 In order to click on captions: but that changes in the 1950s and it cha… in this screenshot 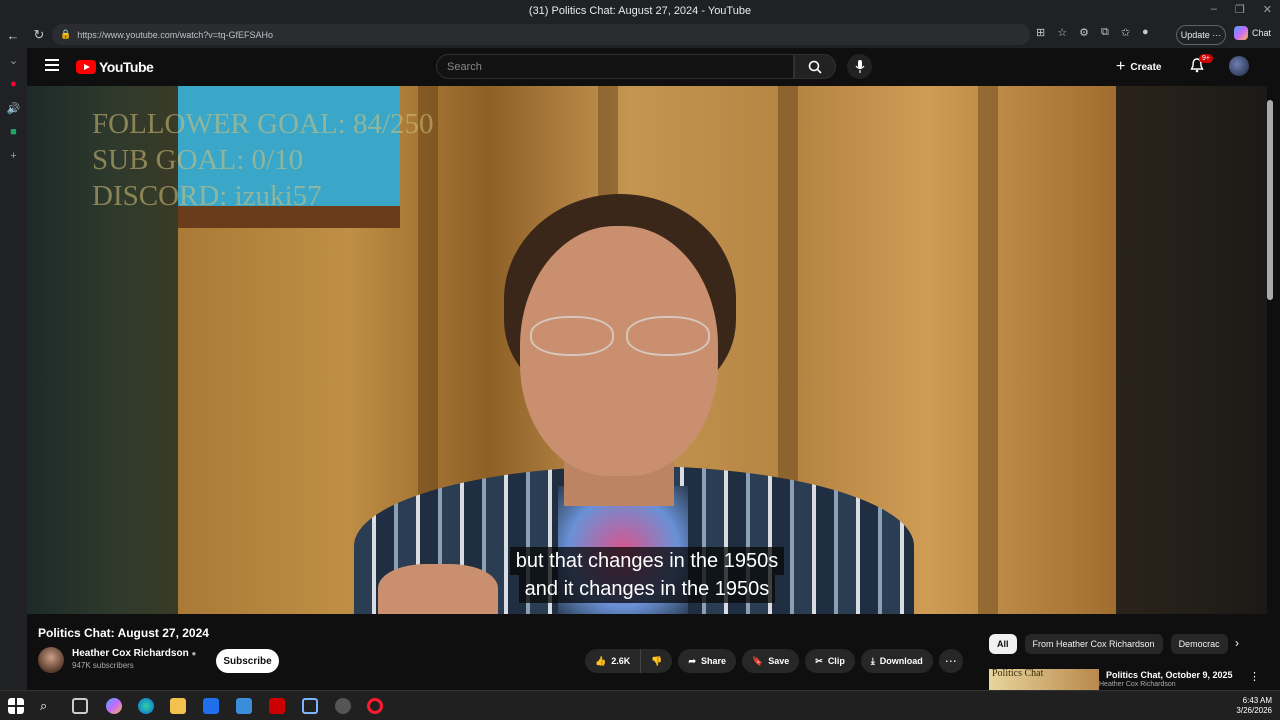, I will do `click(647, 575)`.